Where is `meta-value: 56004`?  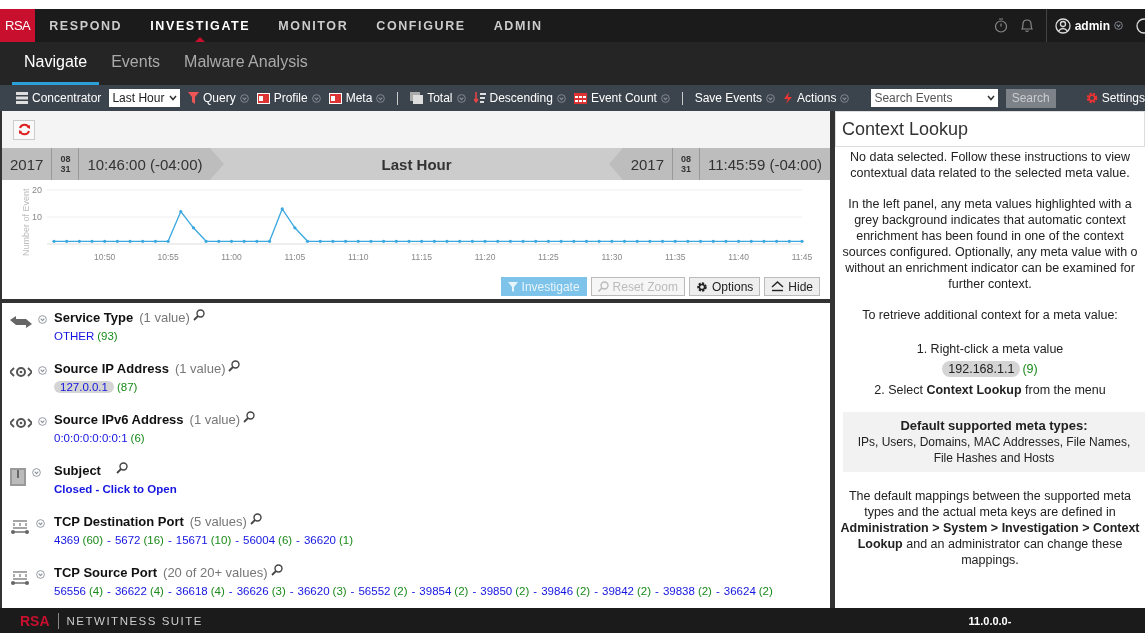
meta-value: 56004 is located at coordinates (259, 540).